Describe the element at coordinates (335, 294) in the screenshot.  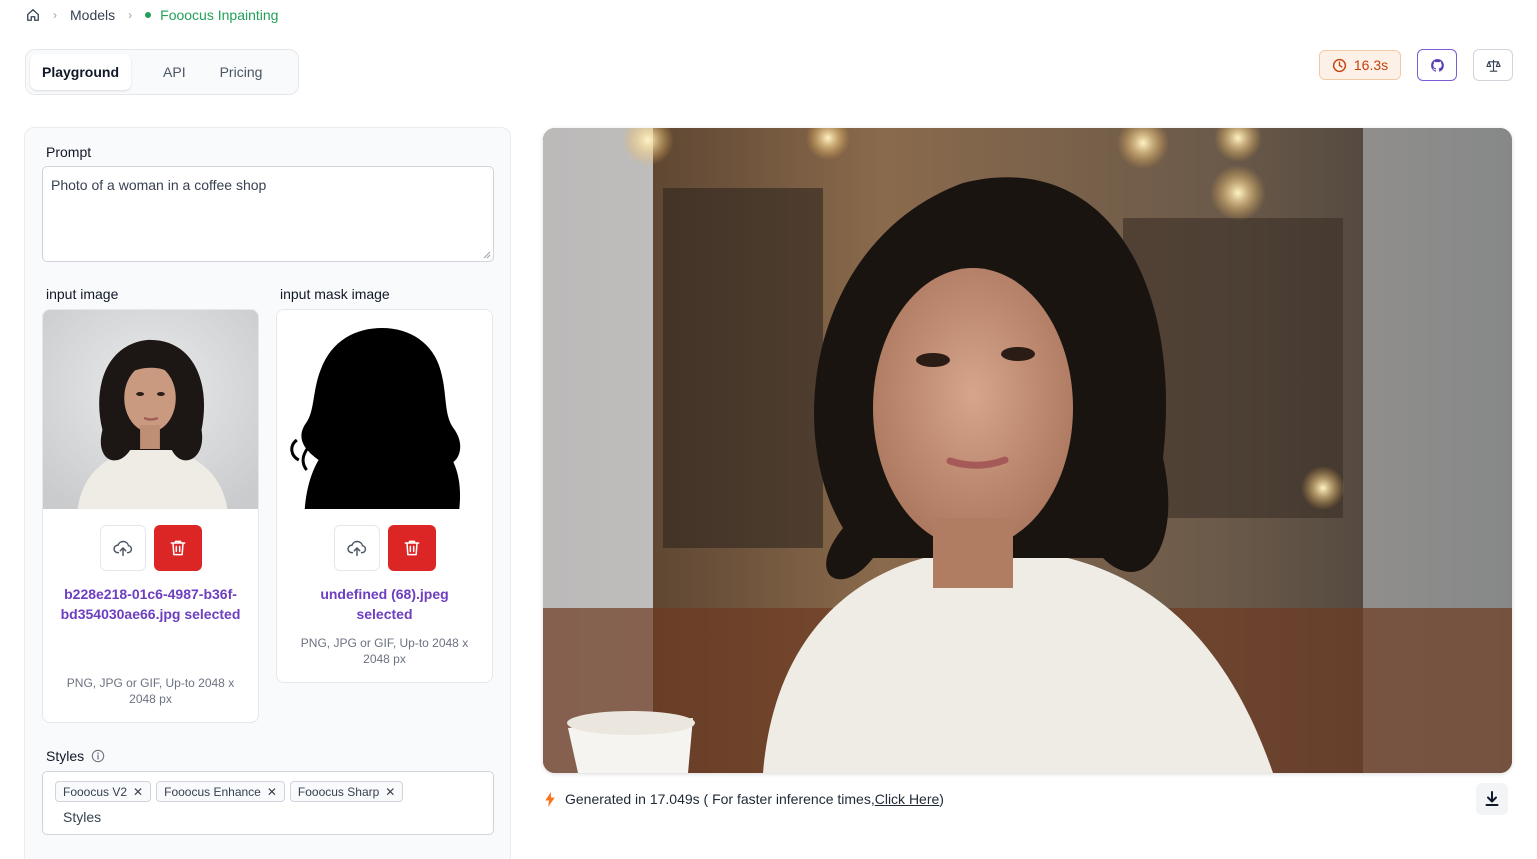
I see `mask-image-label: input mask image` at that location.